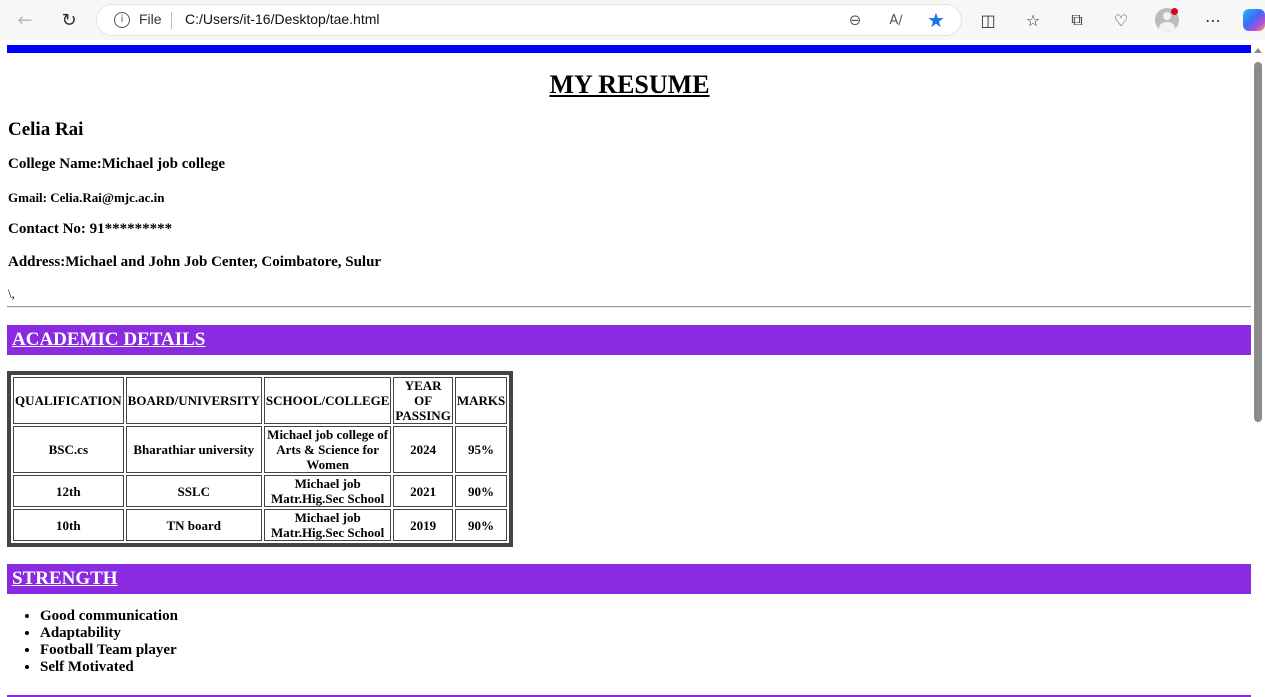  What do you see at coordinates (1033, 20) in the screenshot?
I see `favorites-icon: ☆` at bounding box center [1033, 20].